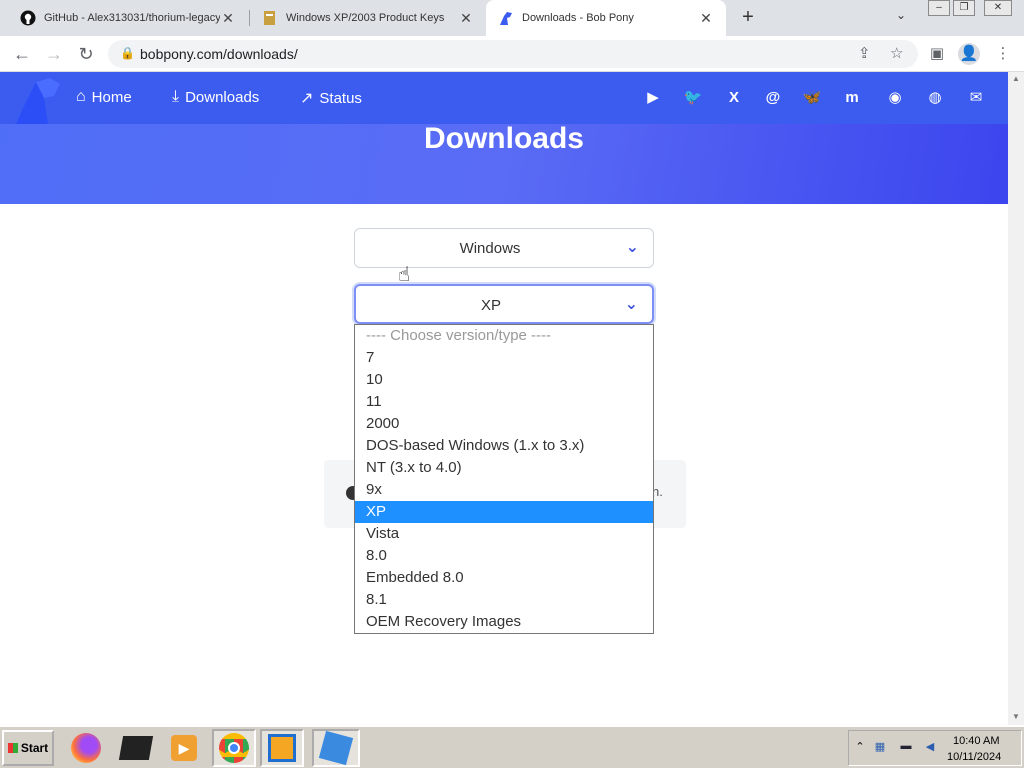 This screenshot has width=1024, height=768. I want to click on clock-time: 10:40 AM, so click(976, 741).